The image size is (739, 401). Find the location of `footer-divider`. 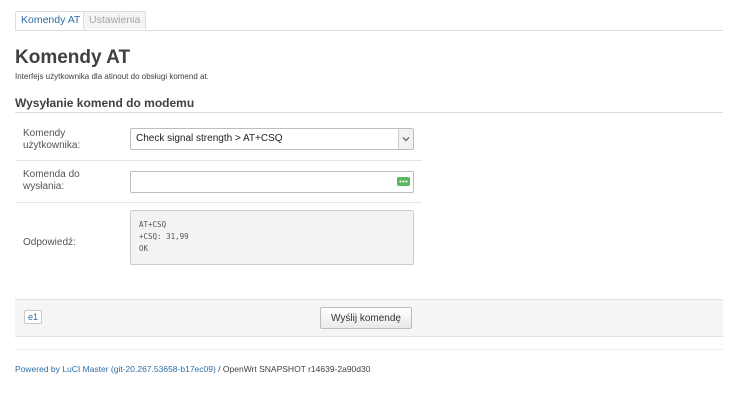

footer-divider is located at coordinates (369, 349).